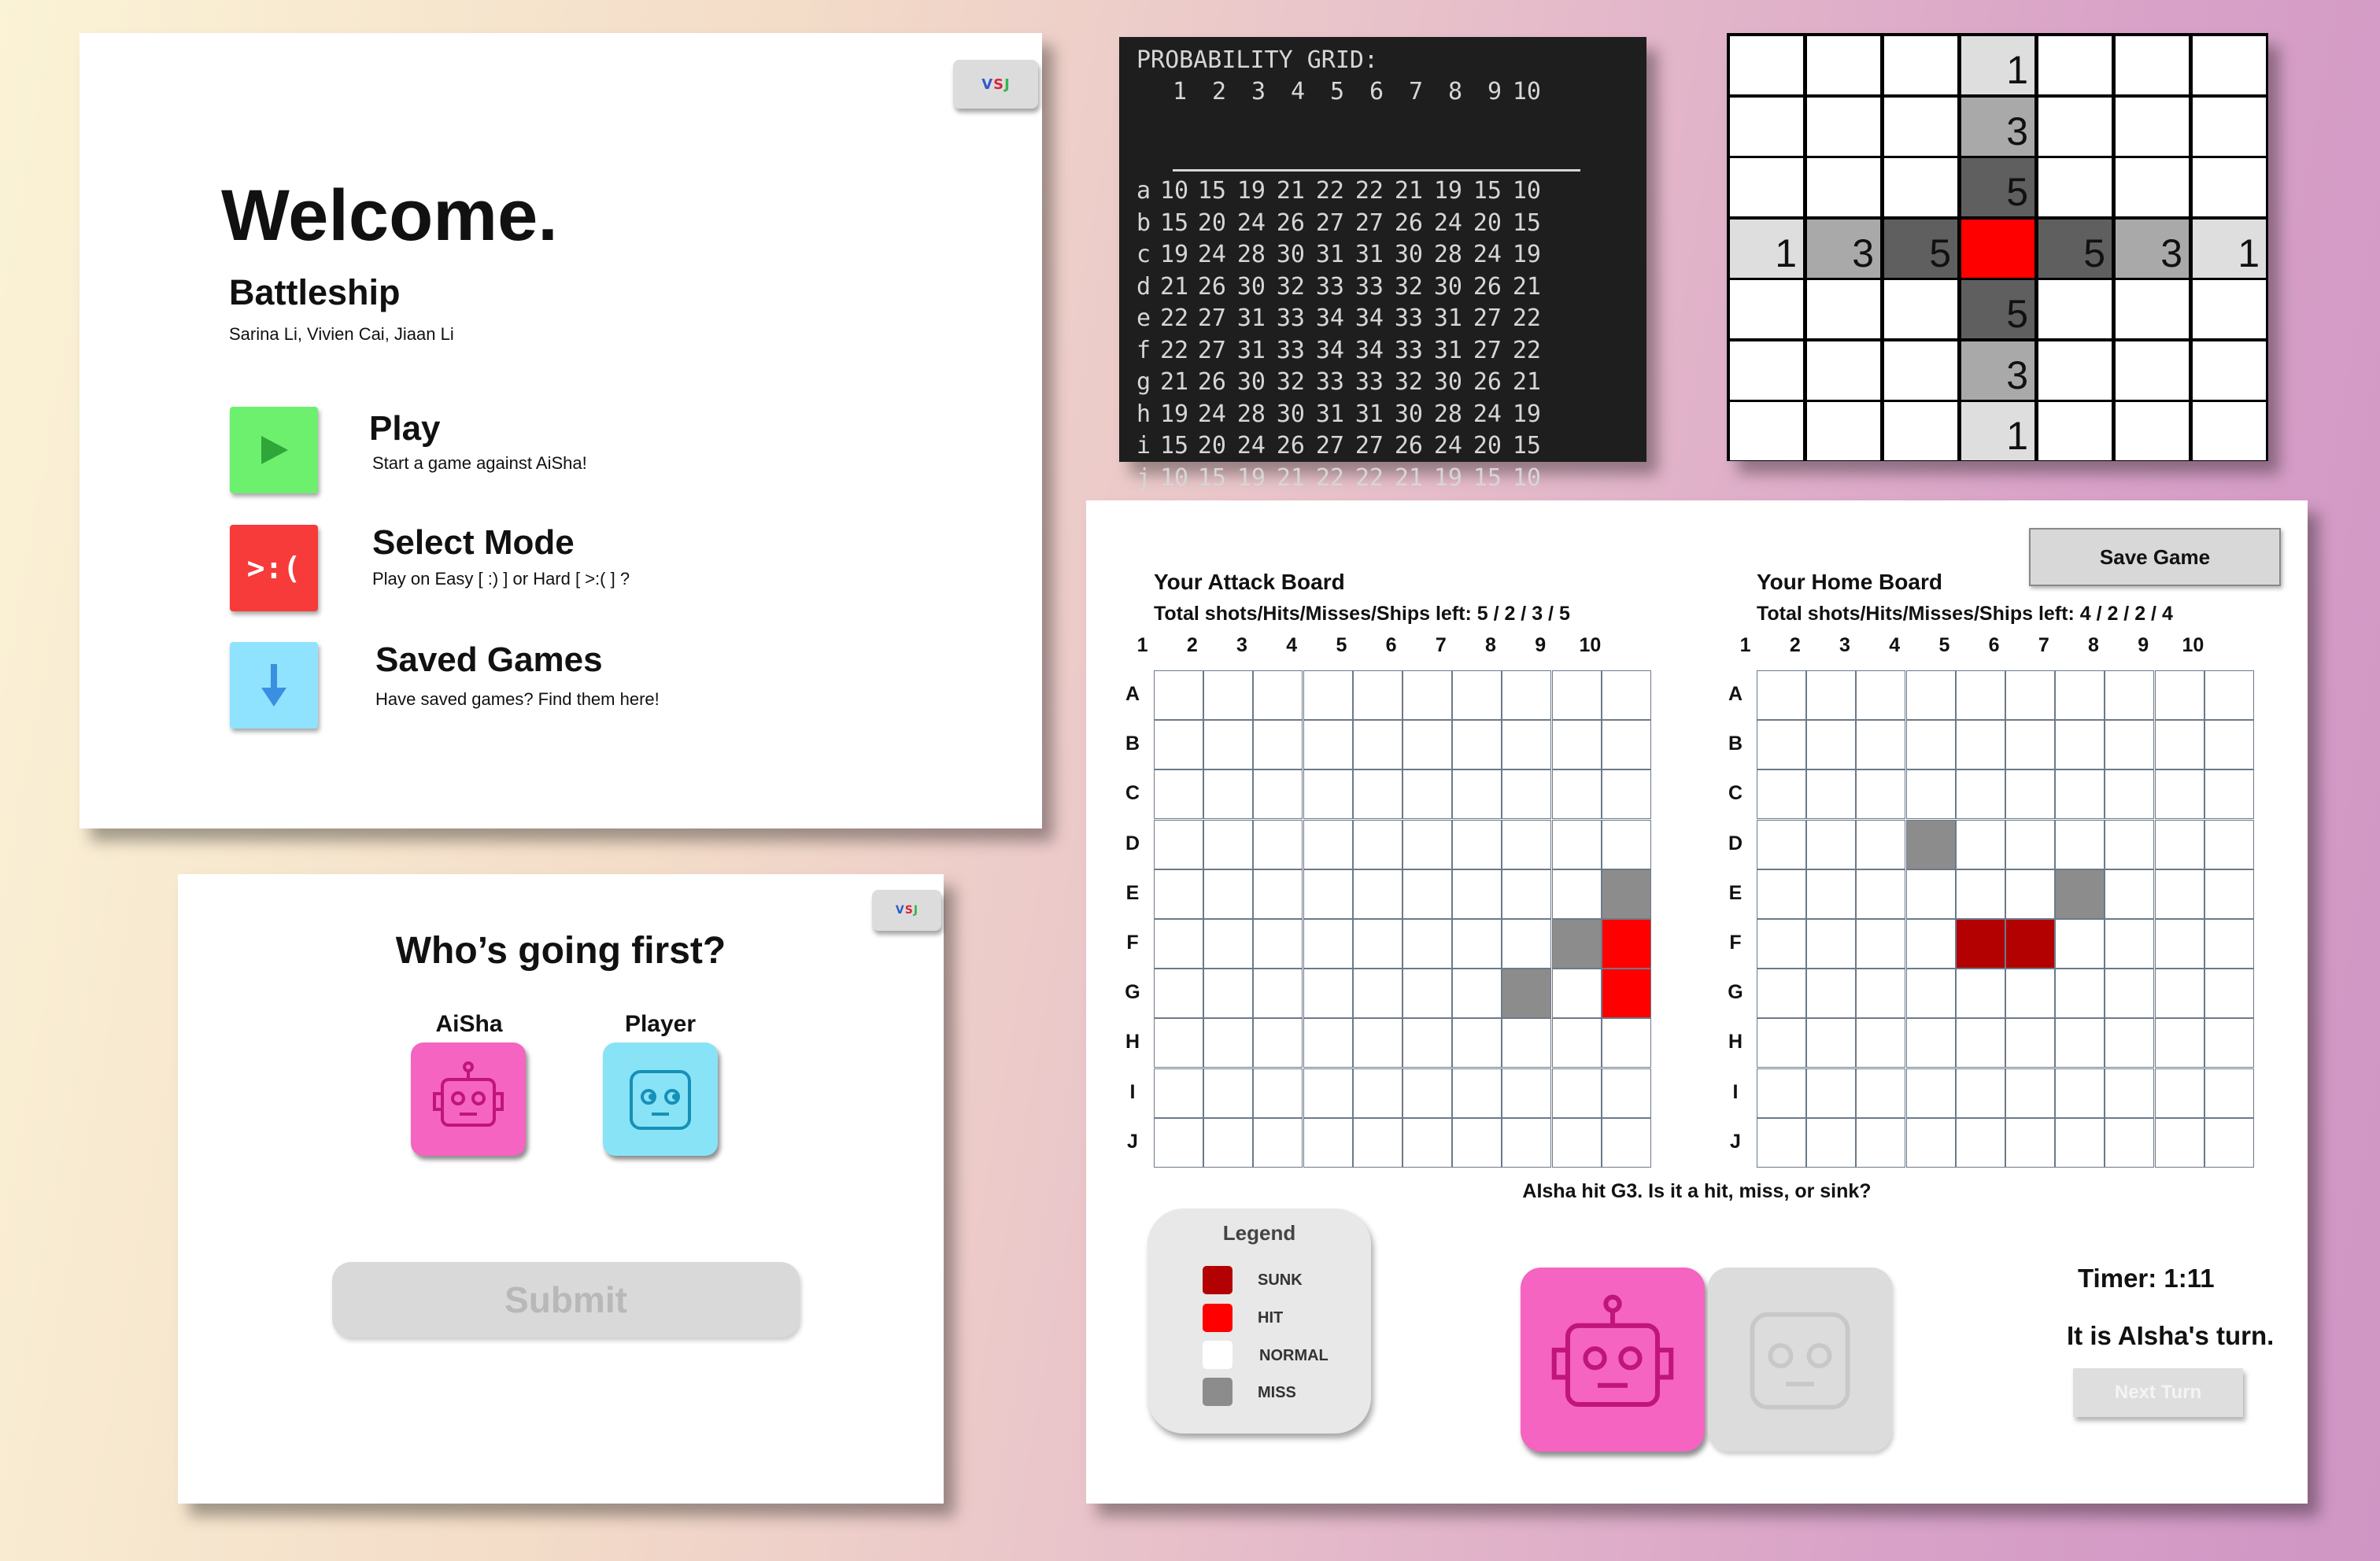  Describe the element at coordinates (474, 543) in the screenshot. I see `select-mode-label: Select Mode` at that location.